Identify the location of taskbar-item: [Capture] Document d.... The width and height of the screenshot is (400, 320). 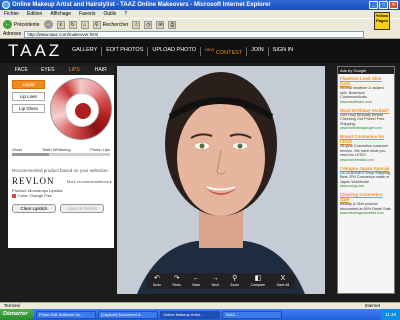
(128, 314).